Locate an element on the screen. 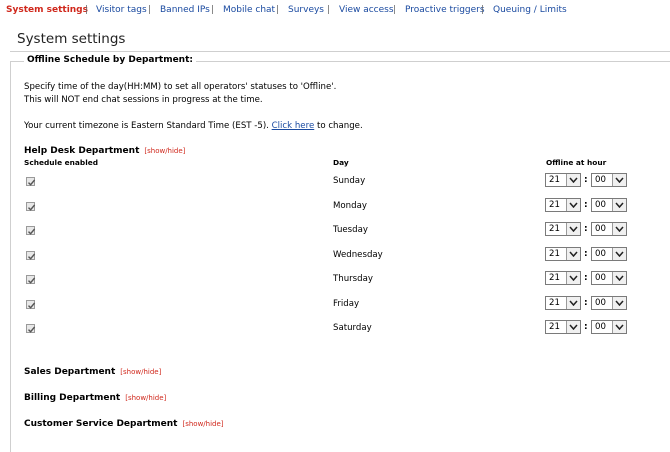 This screenshot has height=452, width=670. dept-customer-service-toggle: [show/hide] is located at coordinates (202, 424).